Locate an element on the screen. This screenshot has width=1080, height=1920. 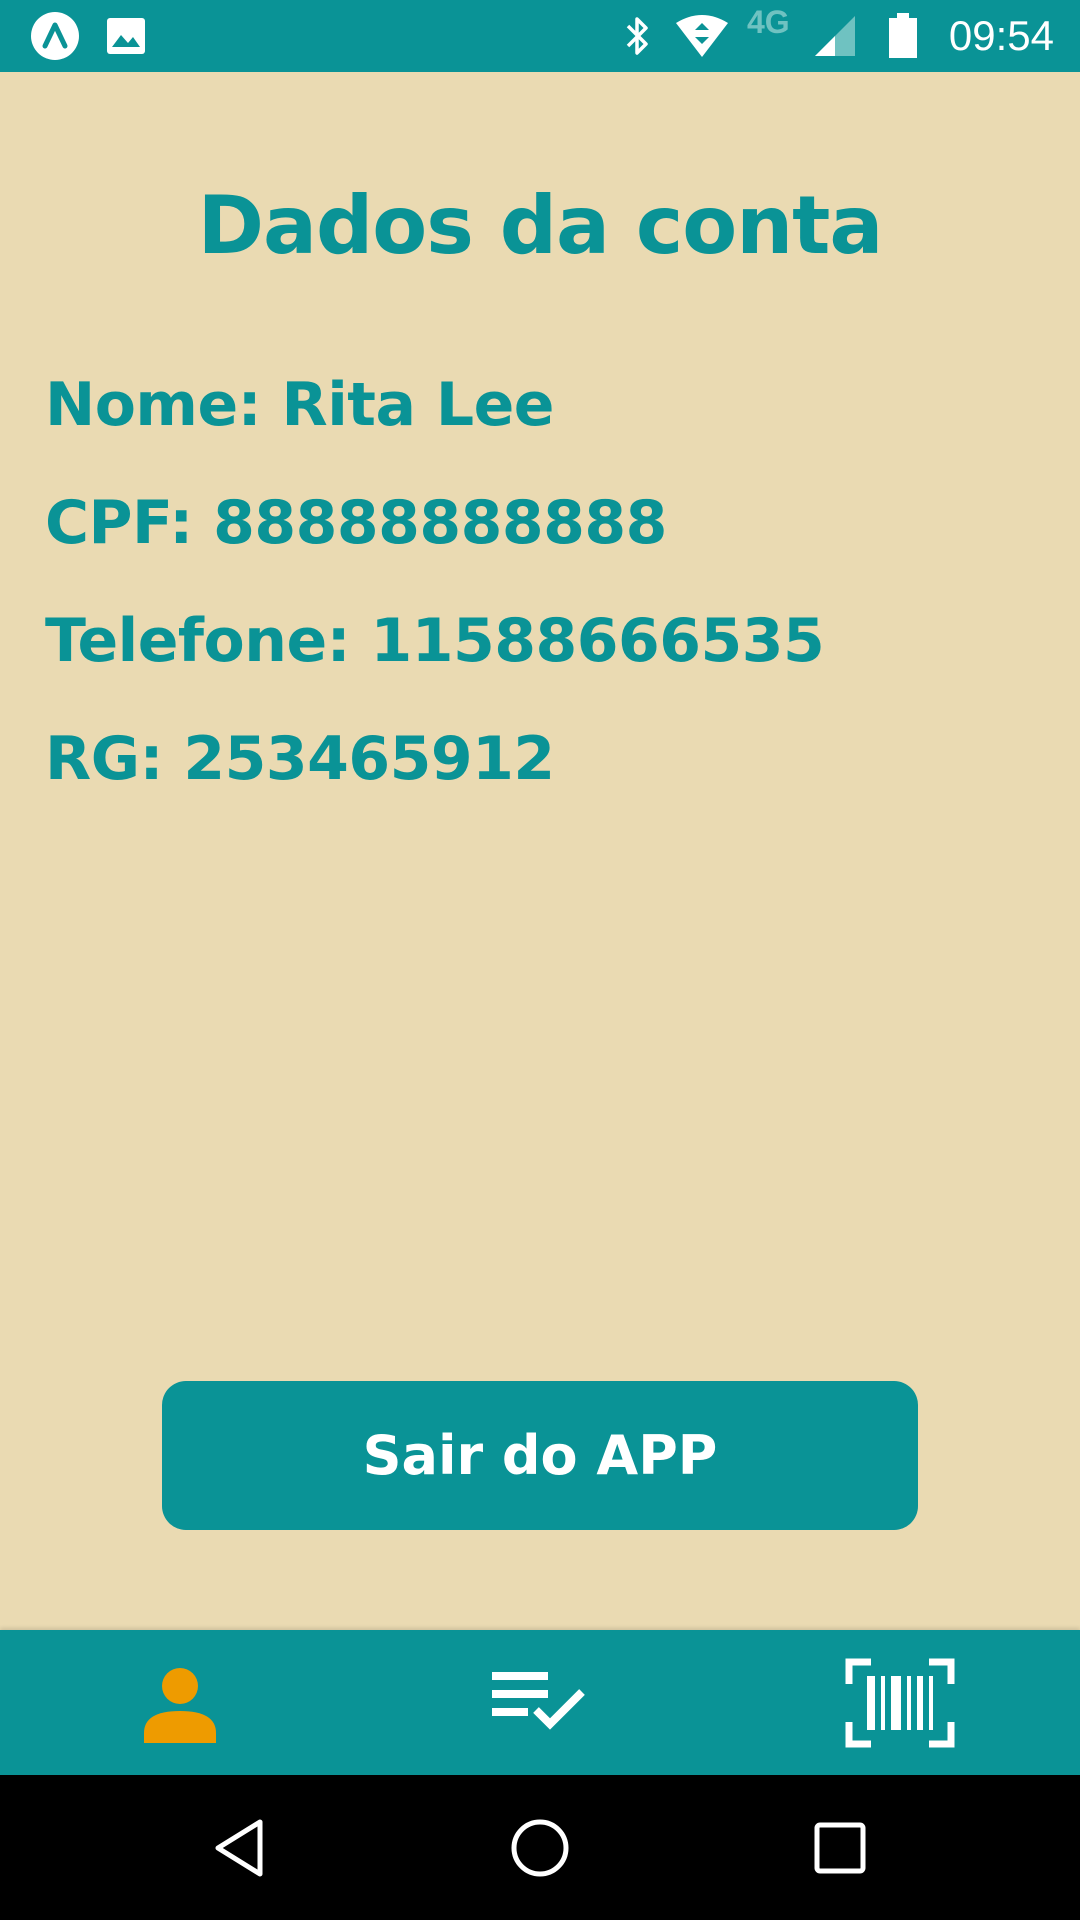
checklist-icon is located at coordinates (538, 1700).